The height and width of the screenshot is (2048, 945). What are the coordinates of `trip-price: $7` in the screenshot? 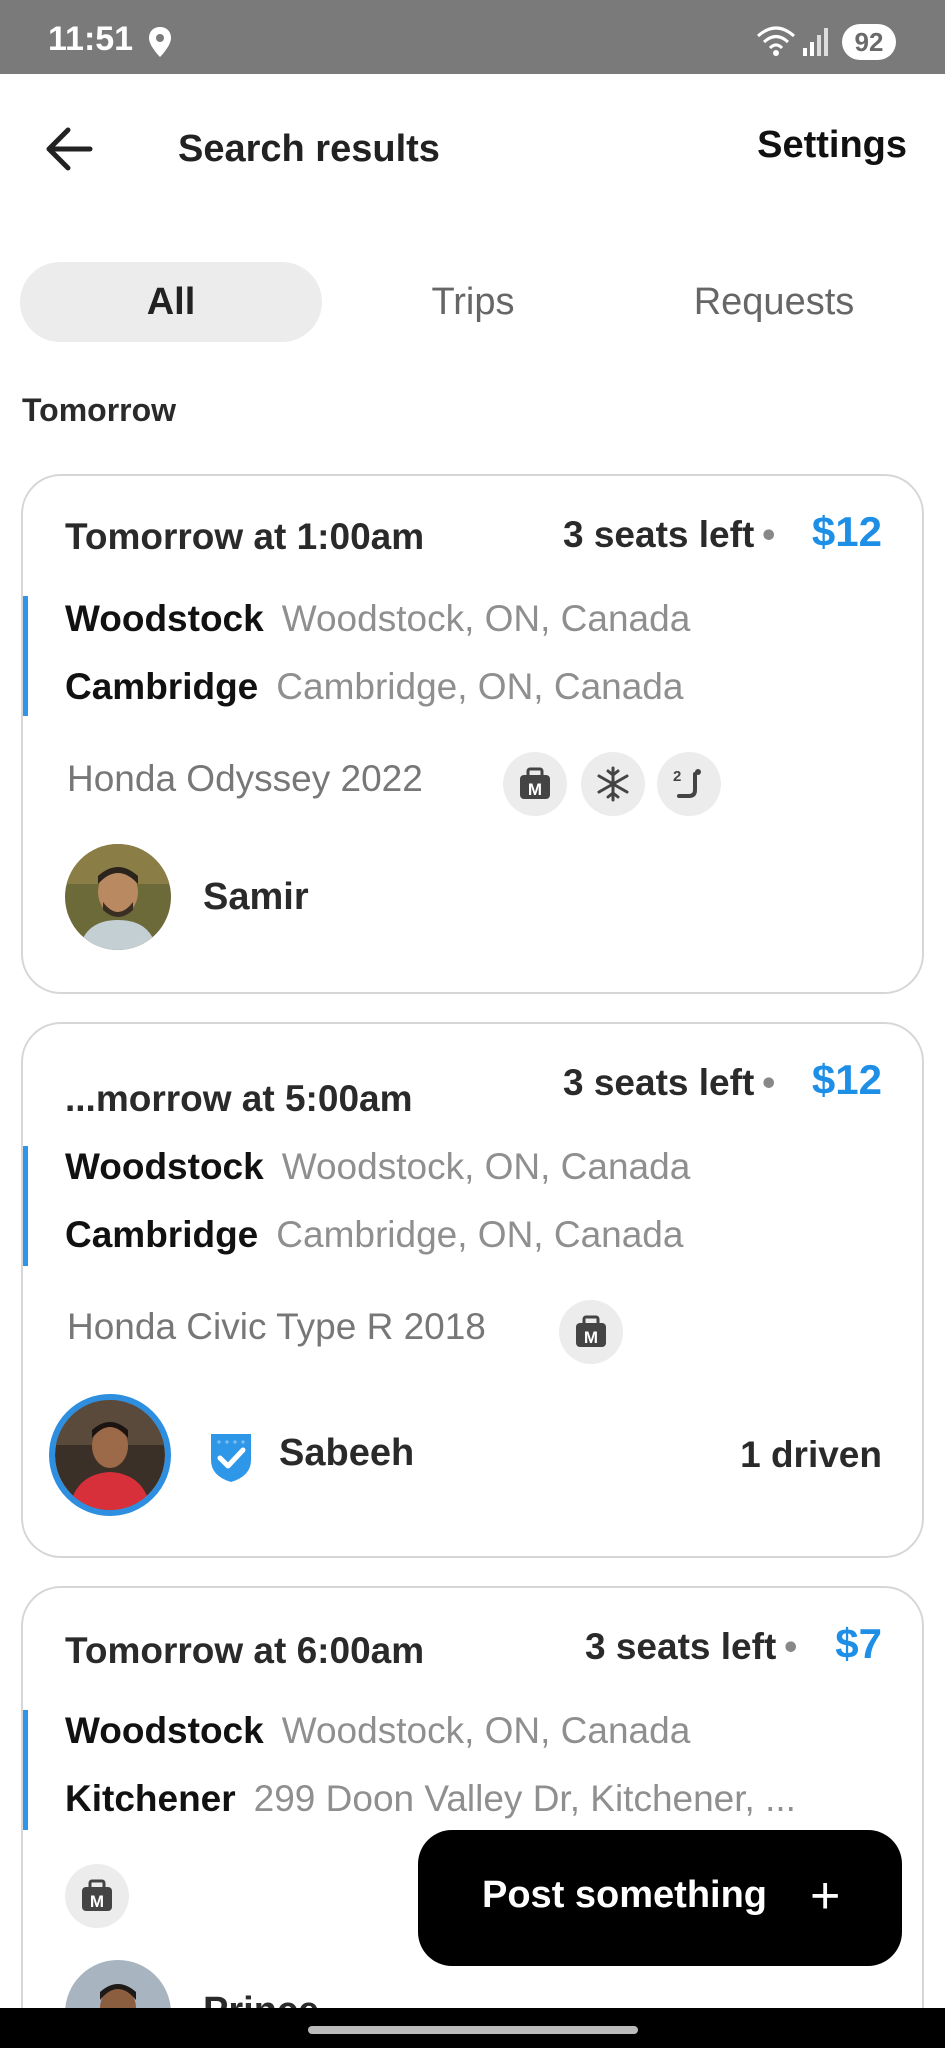 It's located at (858, 1643).